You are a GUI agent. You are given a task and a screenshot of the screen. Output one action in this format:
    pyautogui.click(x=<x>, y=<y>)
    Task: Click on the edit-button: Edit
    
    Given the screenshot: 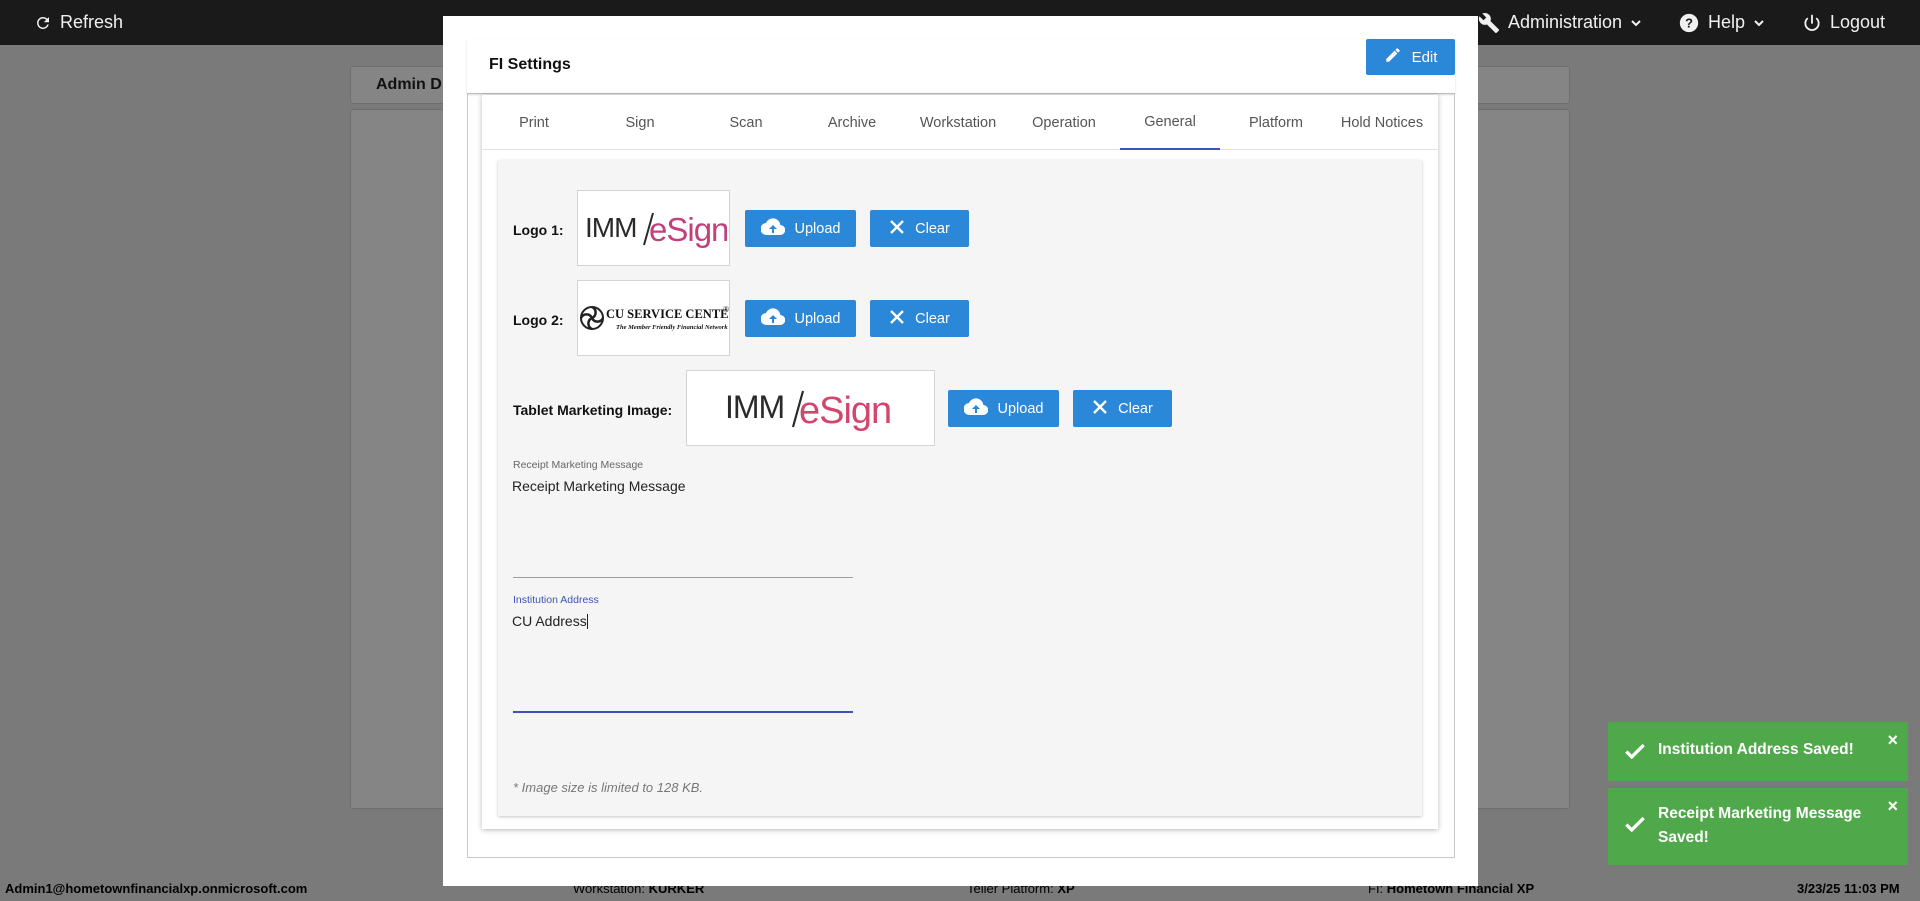 What is the action you would take?
    pyautogui.click(x=1410, y=57)
    